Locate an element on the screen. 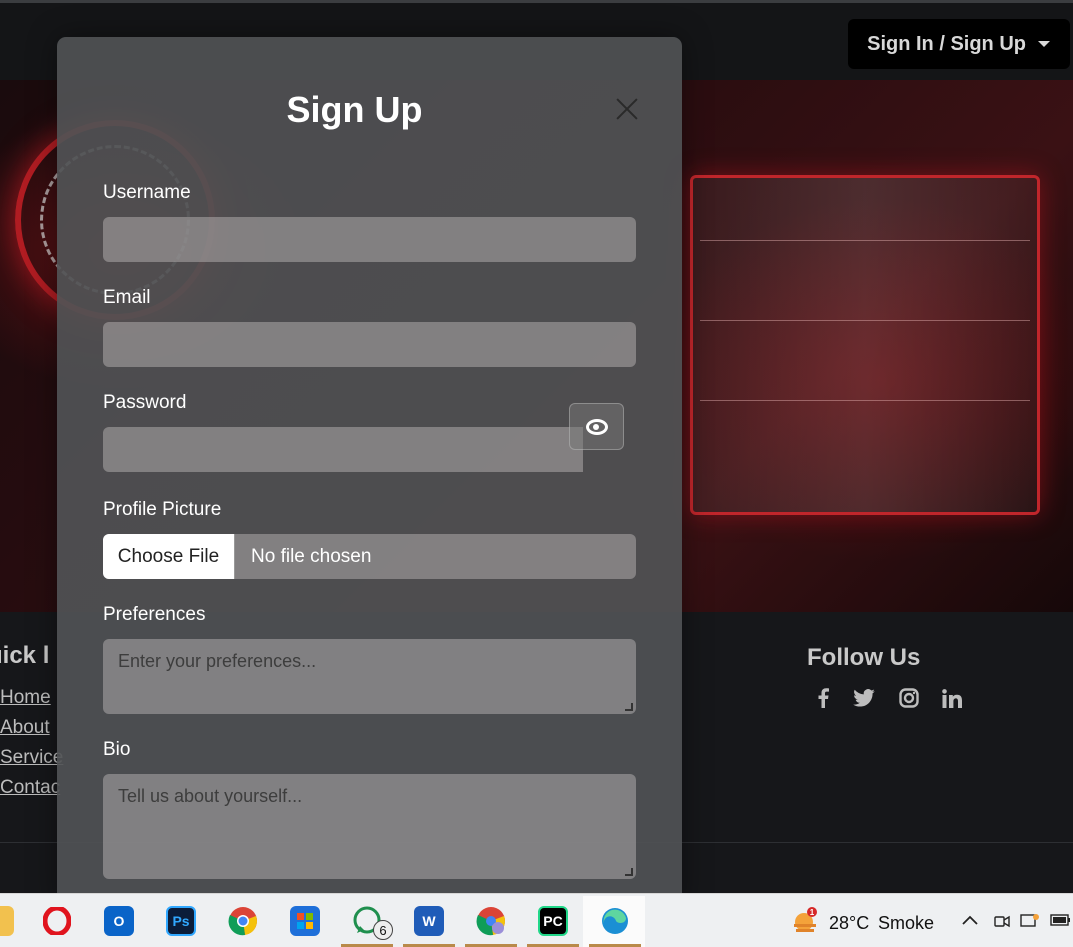 Image resolution: width=1073 pixels, height=947 pixels. hero-screen-graphic is located at coordinates (865, 345).